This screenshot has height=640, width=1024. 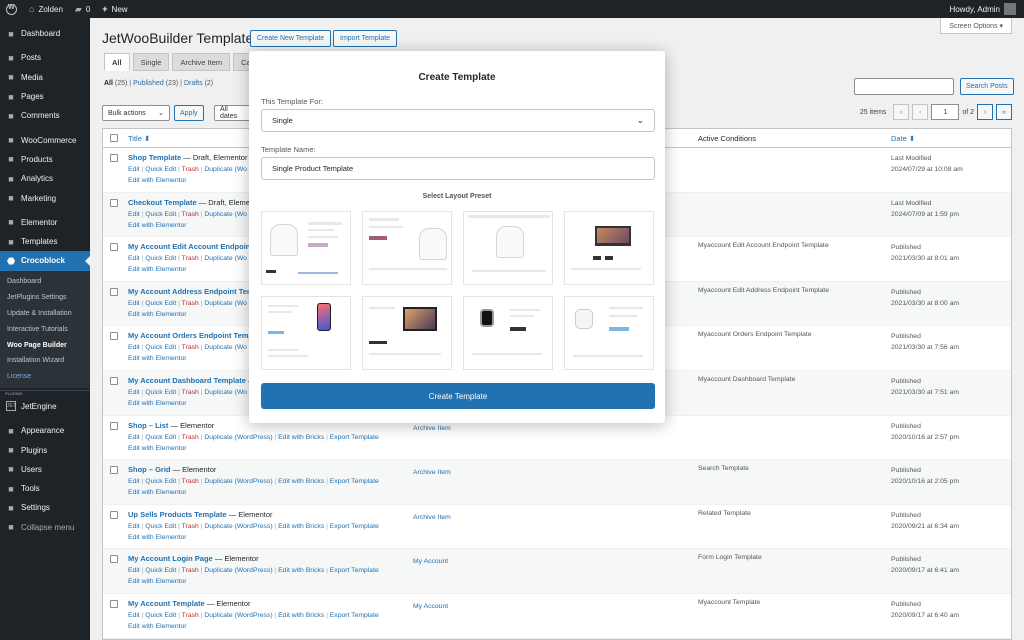 I want to click on sidebar-item-woocommerce: ■ WooCommerce, so click(x=45, y=139).